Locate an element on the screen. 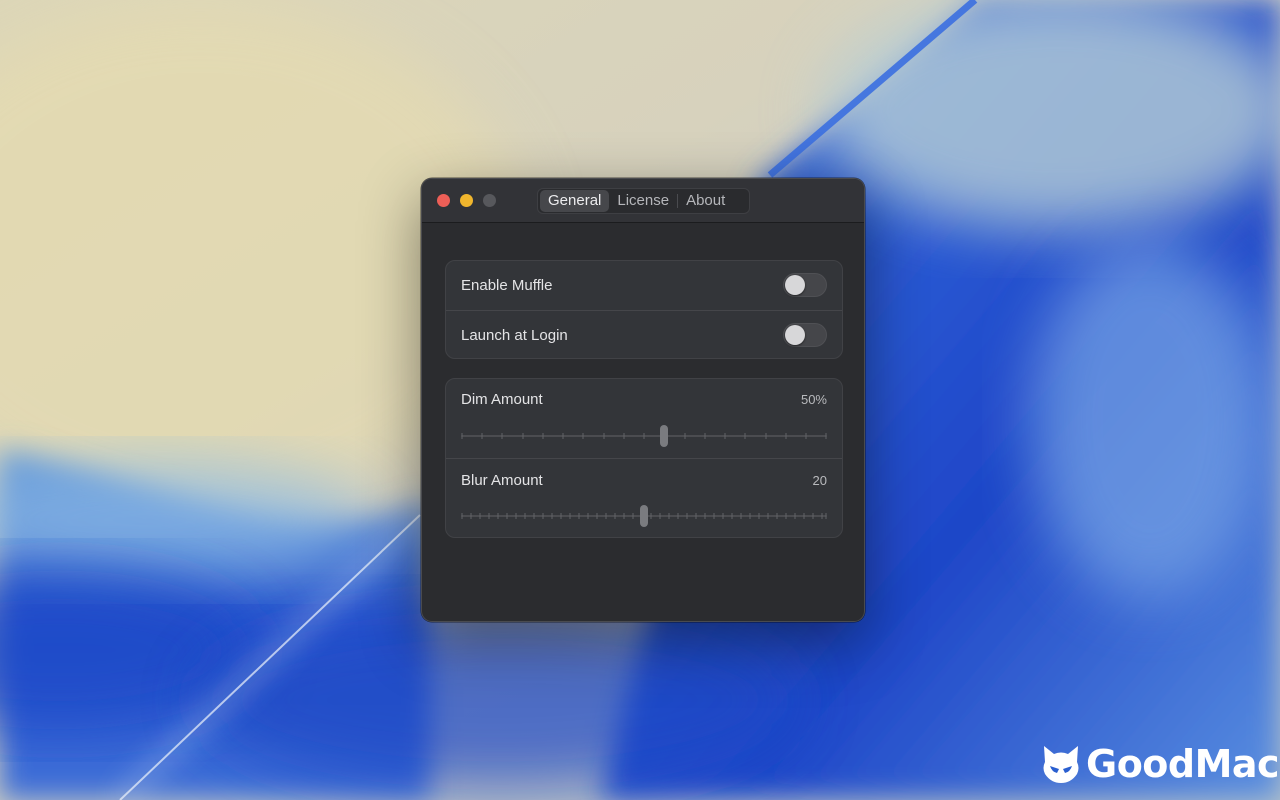 This screenshot has width=1280, height=800. goodmac-watermark: GoodMac is located at coordinates (1160, 764).